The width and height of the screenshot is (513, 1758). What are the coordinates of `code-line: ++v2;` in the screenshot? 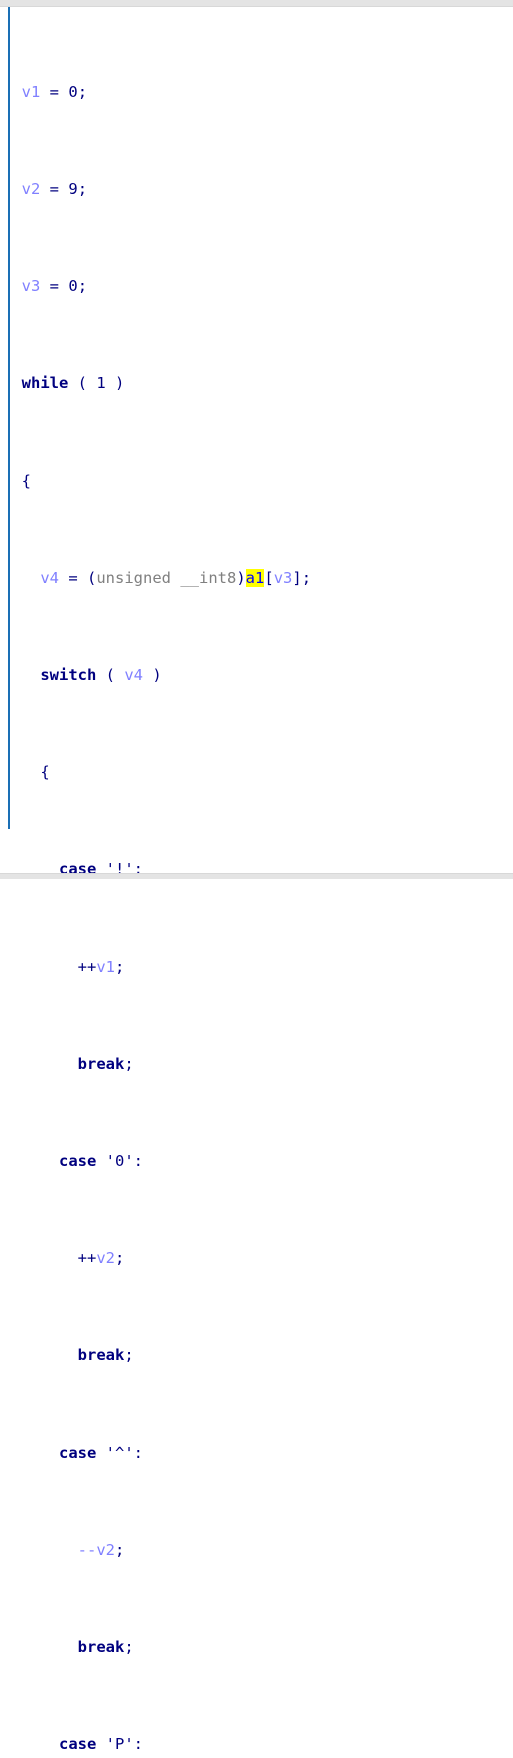 It's located at (256, 1258).